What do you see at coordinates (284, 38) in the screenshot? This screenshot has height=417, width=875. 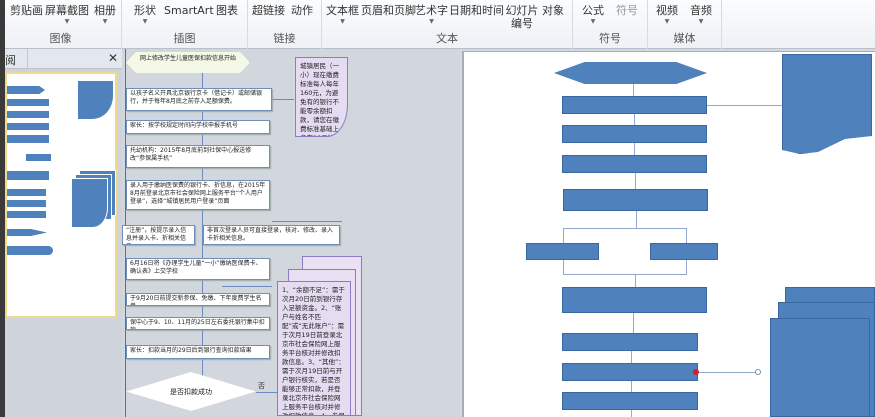 I see `group-label: 链接` at bounding box center [284, 38].